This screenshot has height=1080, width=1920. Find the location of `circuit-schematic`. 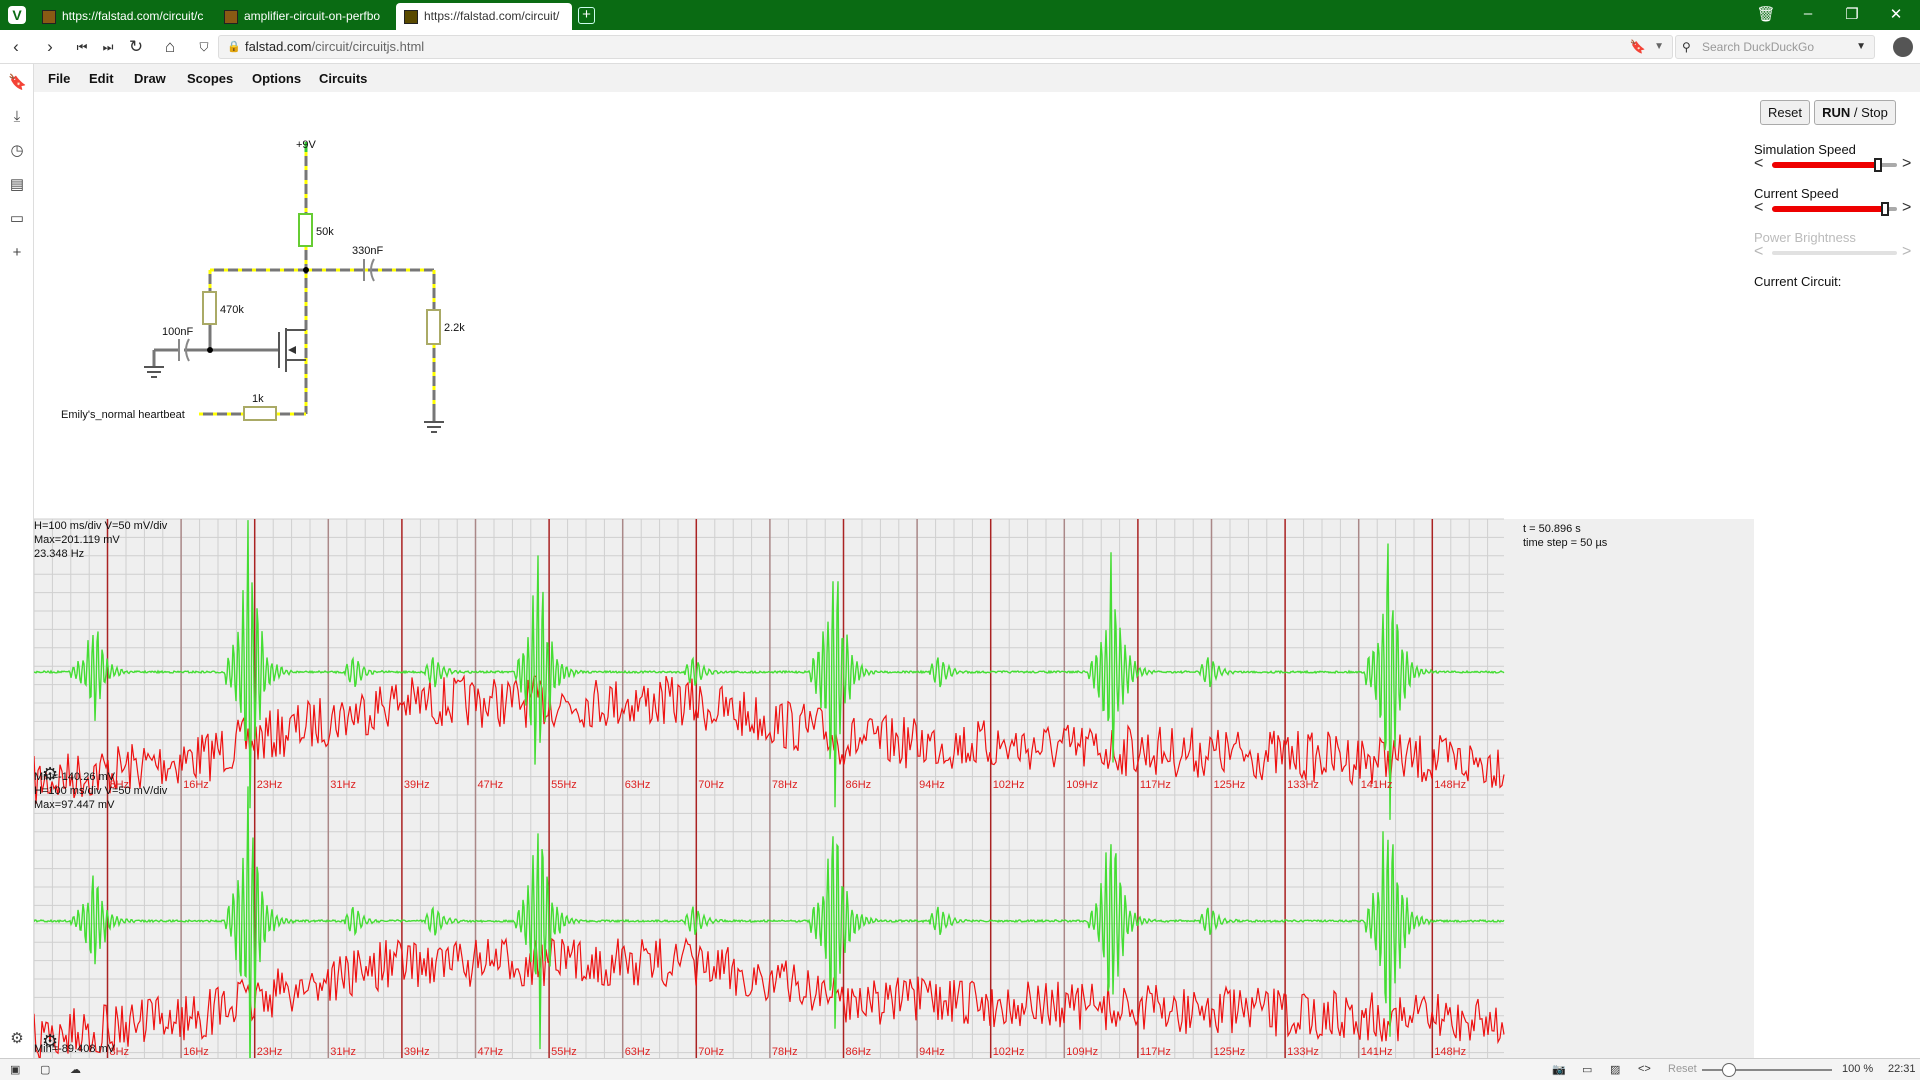

circuit-schematic is located at coordinates (294, 287).